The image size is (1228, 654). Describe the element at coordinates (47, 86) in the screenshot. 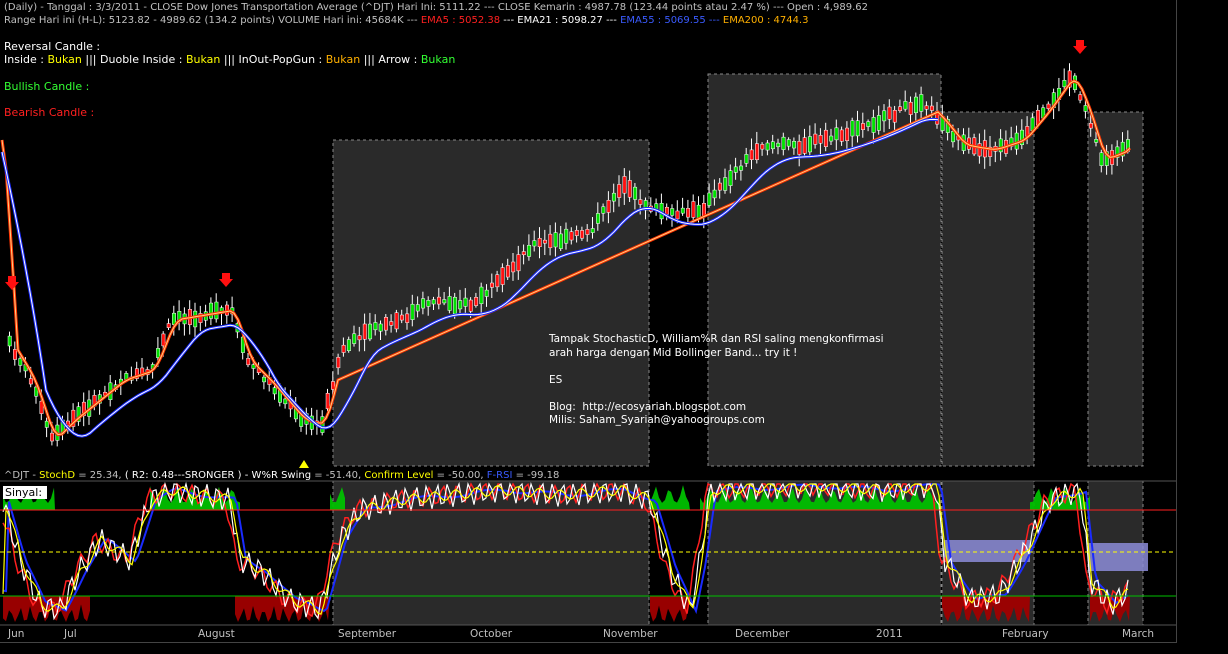

I see `bullish-candle-label: Bullish Candle :` at that location.